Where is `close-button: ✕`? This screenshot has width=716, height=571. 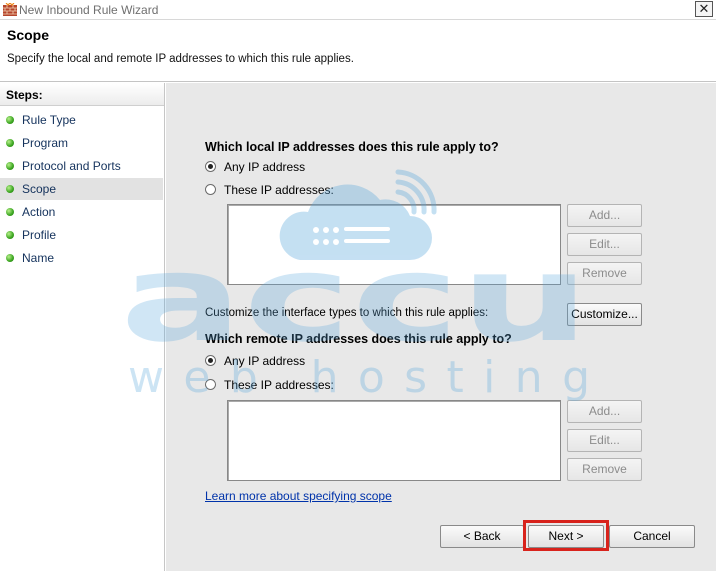 close-button: ✕ is located at coordinates (704, 9).